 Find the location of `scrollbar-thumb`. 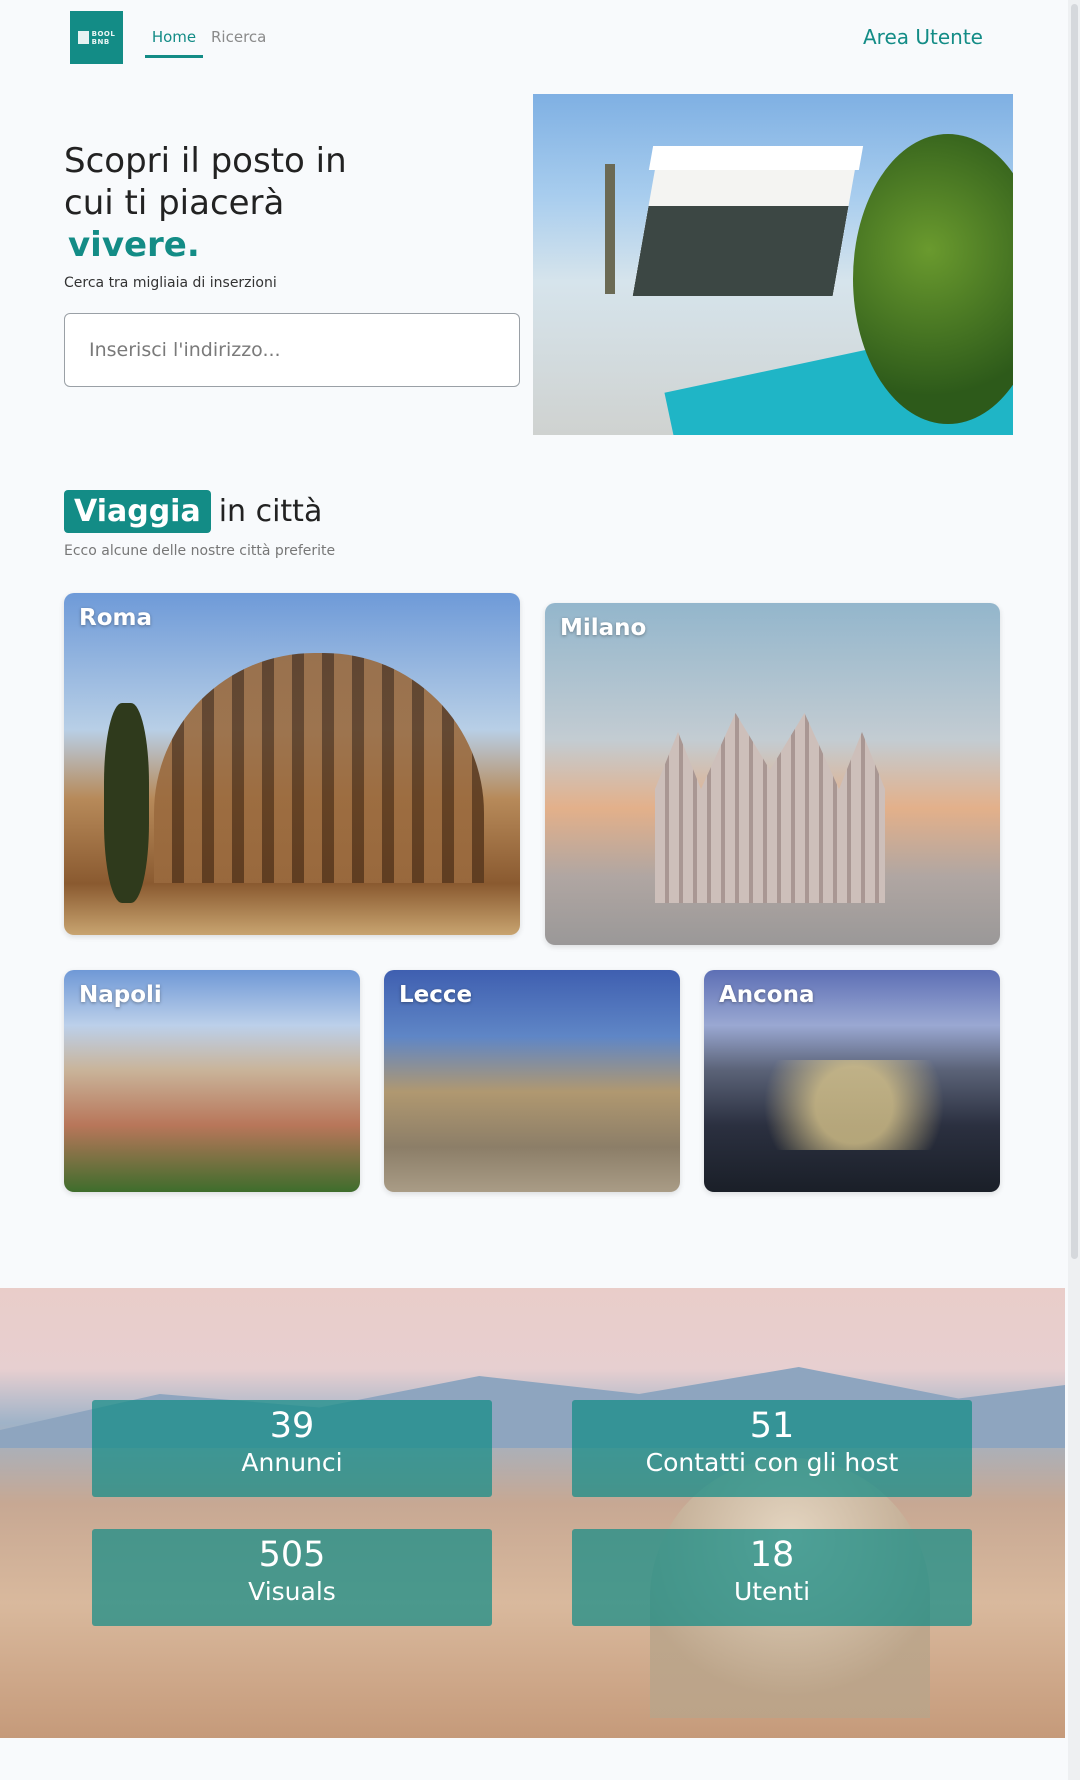

scrollbar-thumb is located at coordinates (1074, 631).